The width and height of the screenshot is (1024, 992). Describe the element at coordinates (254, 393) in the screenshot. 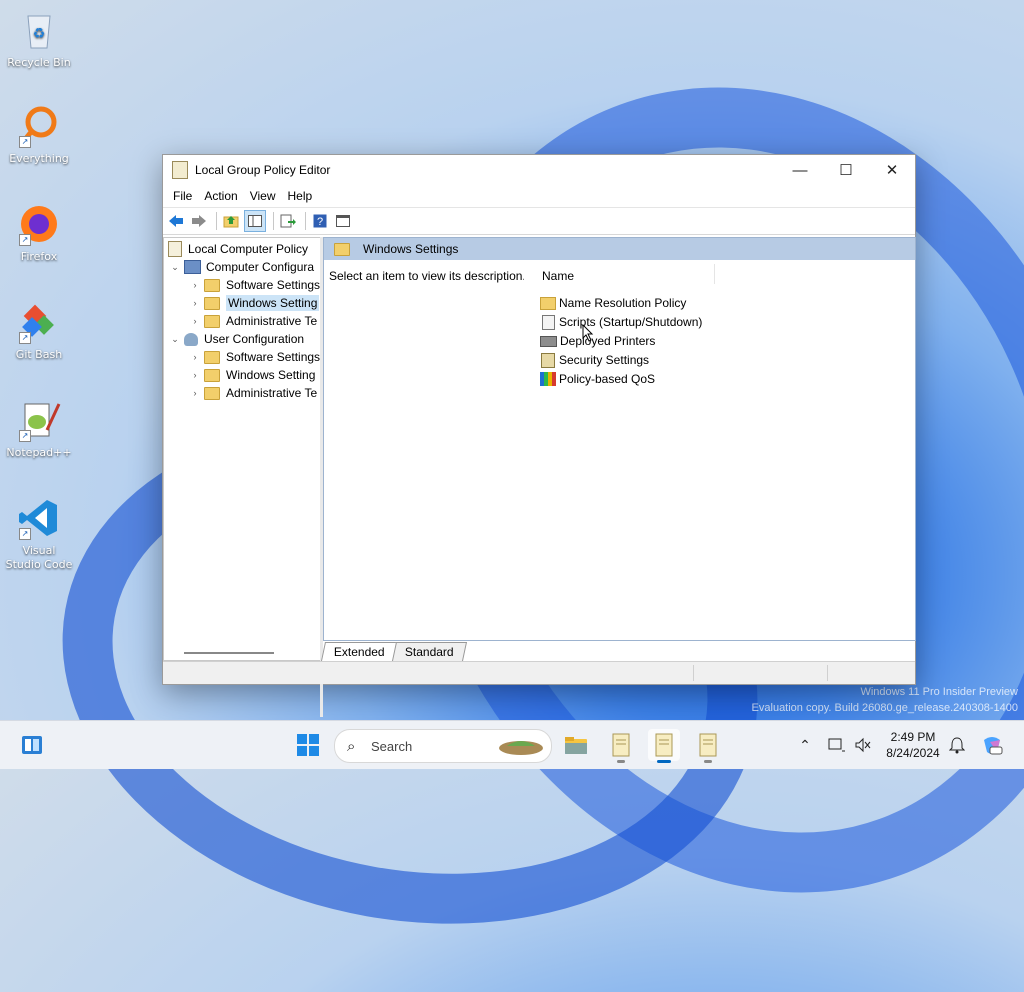

I see `tree-item-user-administrative-templates: › Administrative Te` at that location.